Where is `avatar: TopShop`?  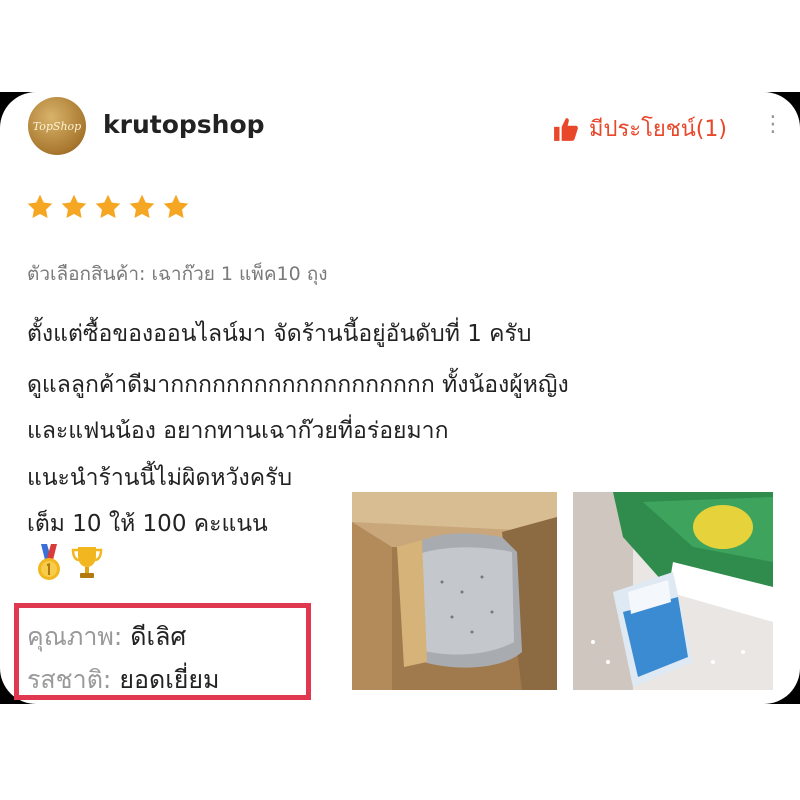
avatar: TopShop is located at coordinates (57, 126).